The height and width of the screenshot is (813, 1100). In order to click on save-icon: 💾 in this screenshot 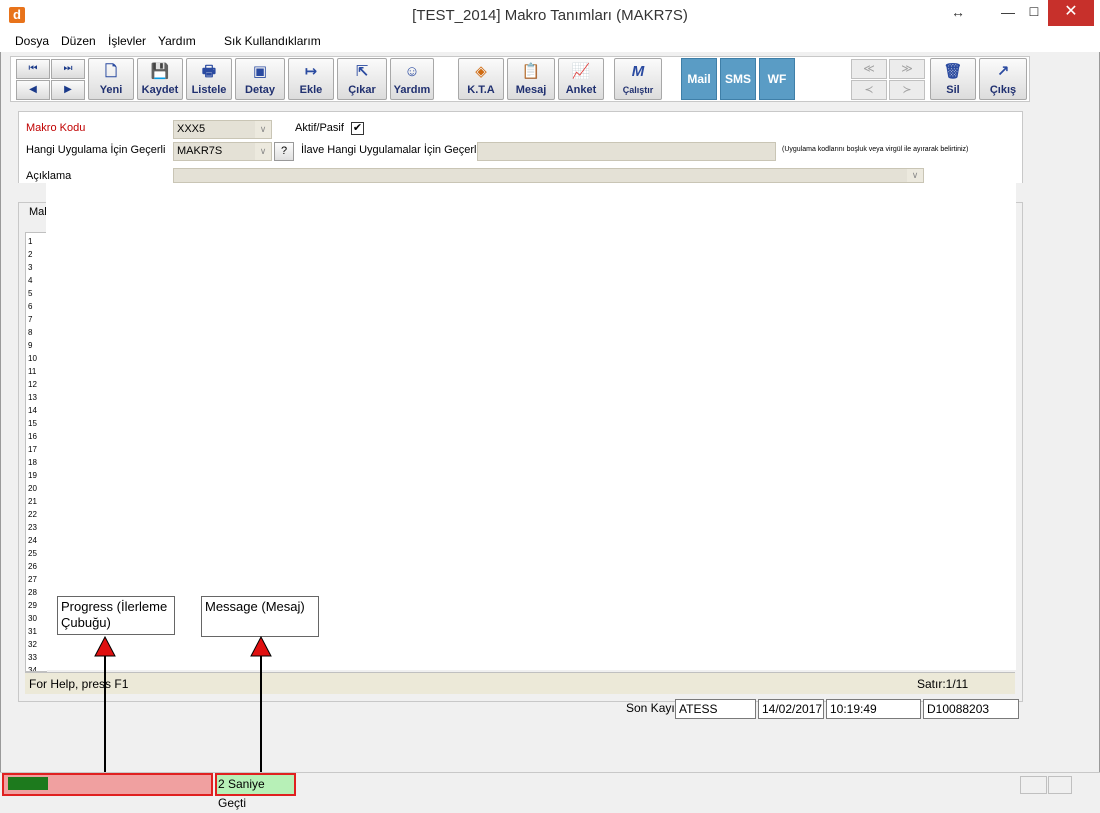, I will do `click(160, 71)`.